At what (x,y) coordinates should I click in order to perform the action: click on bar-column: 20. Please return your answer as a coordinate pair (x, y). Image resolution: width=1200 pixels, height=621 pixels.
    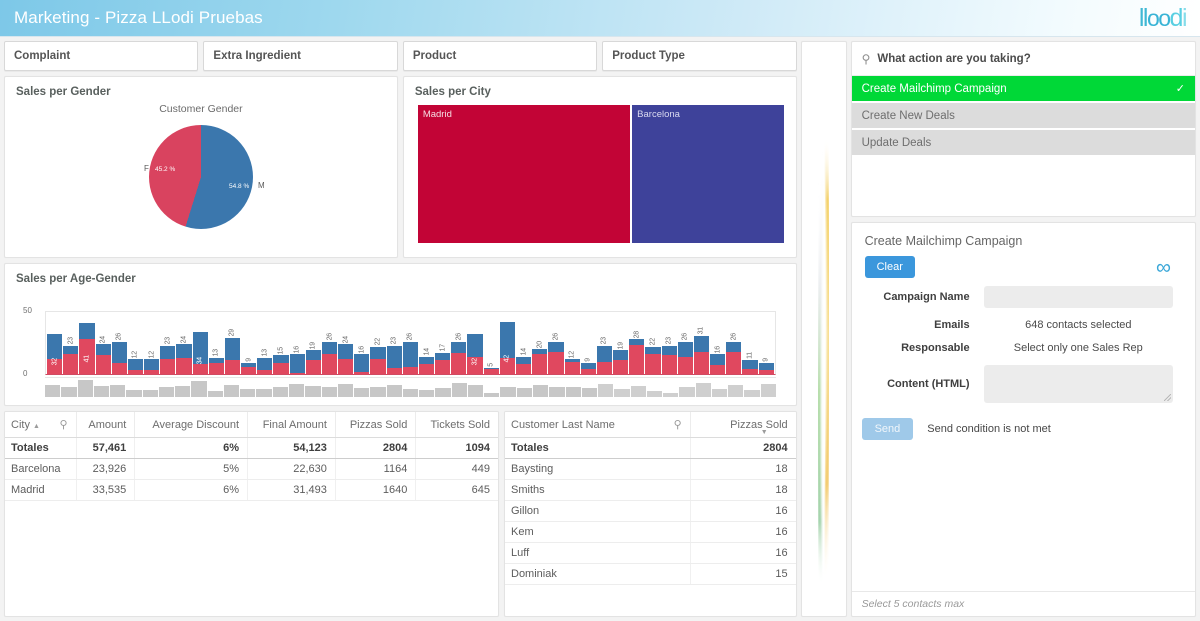
    Looking at the image, I should click on (540, 343).